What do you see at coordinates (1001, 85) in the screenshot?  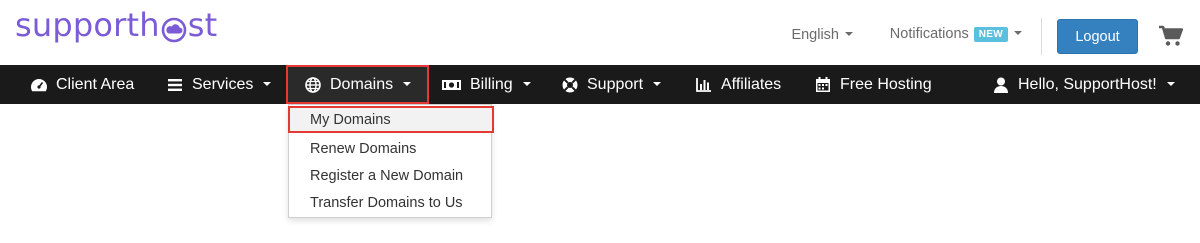 I see `user-icon` at bounding box center [1001, 85].